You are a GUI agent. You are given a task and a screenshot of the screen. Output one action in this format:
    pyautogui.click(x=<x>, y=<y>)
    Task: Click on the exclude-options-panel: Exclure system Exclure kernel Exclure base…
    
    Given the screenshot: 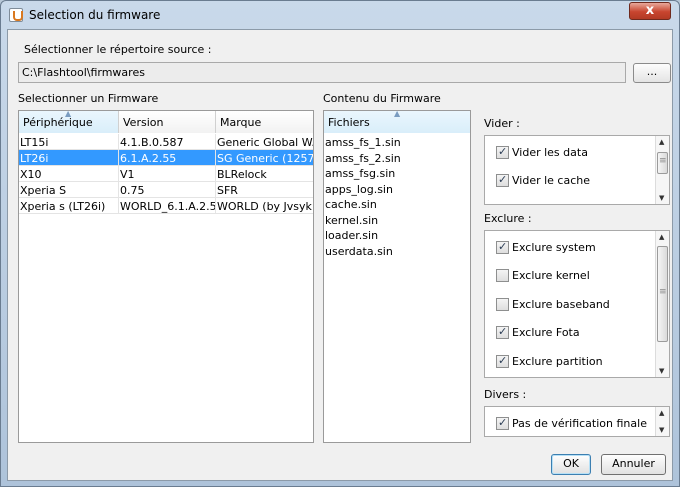 What is the action you would take?
    pyautogui.click(x=577, y=304)
    